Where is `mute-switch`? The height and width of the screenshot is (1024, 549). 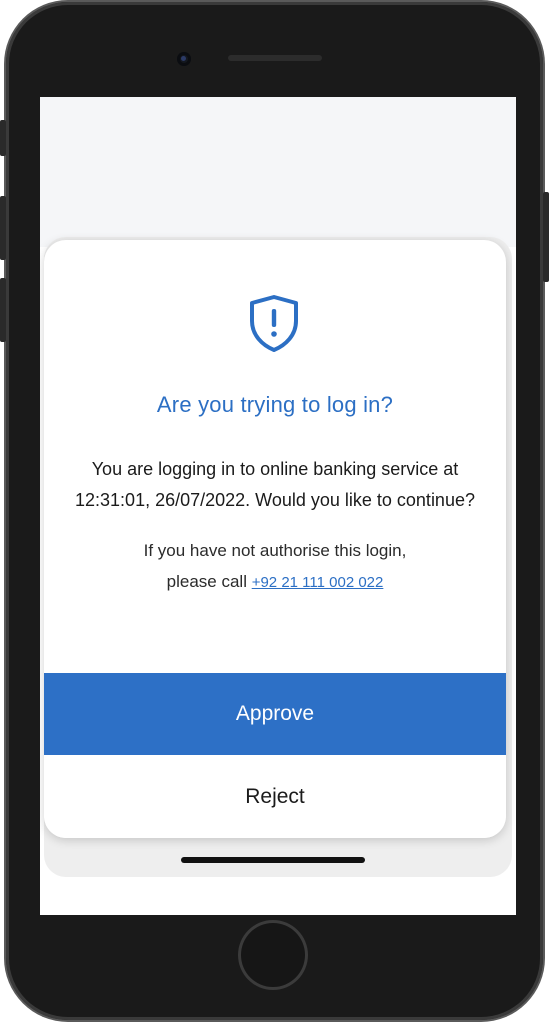 mute-switch is located at coordinates (3, 138).